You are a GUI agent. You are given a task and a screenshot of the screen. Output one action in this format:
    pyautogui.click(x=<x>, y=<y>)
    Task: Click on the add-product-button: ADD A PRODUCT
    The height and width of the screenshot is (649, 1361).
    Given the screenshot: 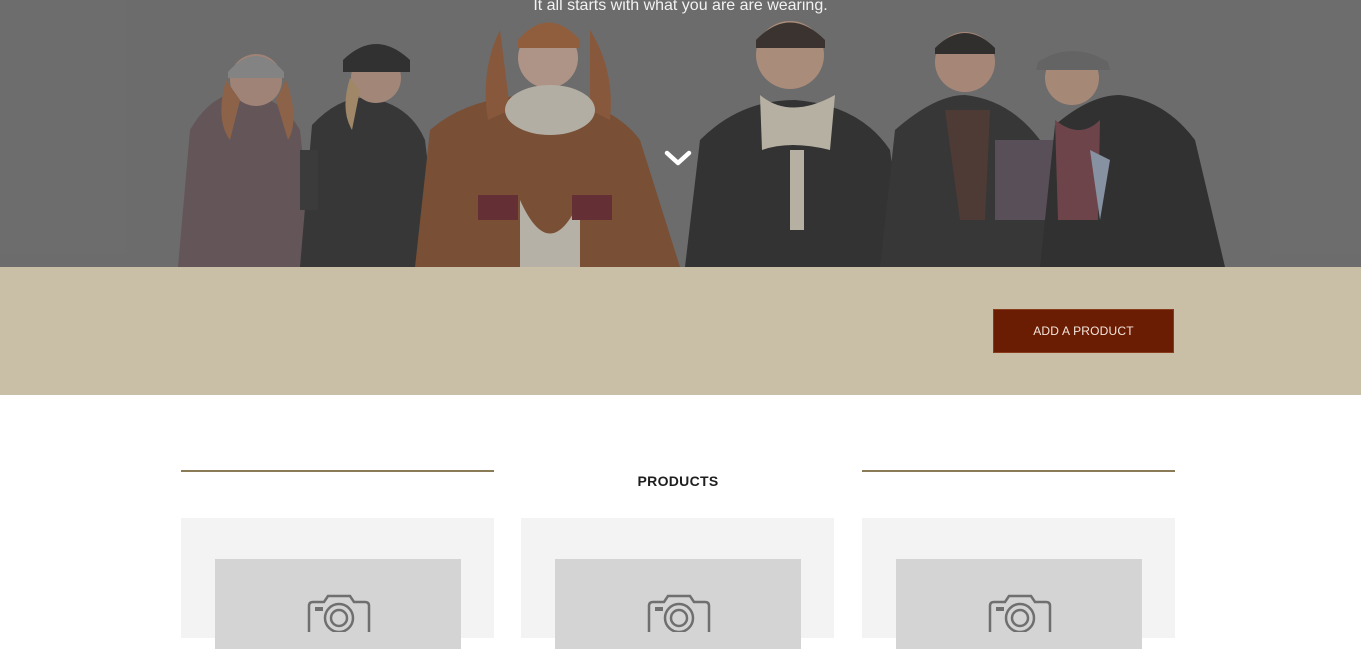 What is the action you would take?
    pyautogui.click(x=1083, y=331)
    